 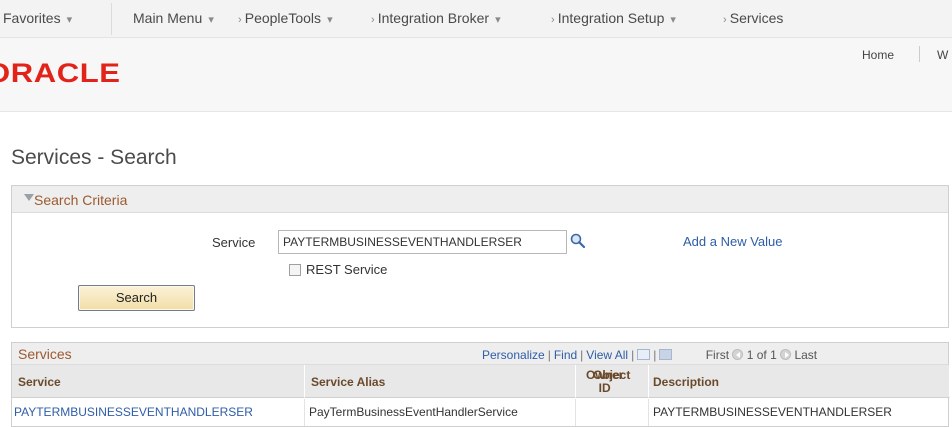 I want to click on next-circle-icon, so click(x=786, y=354).